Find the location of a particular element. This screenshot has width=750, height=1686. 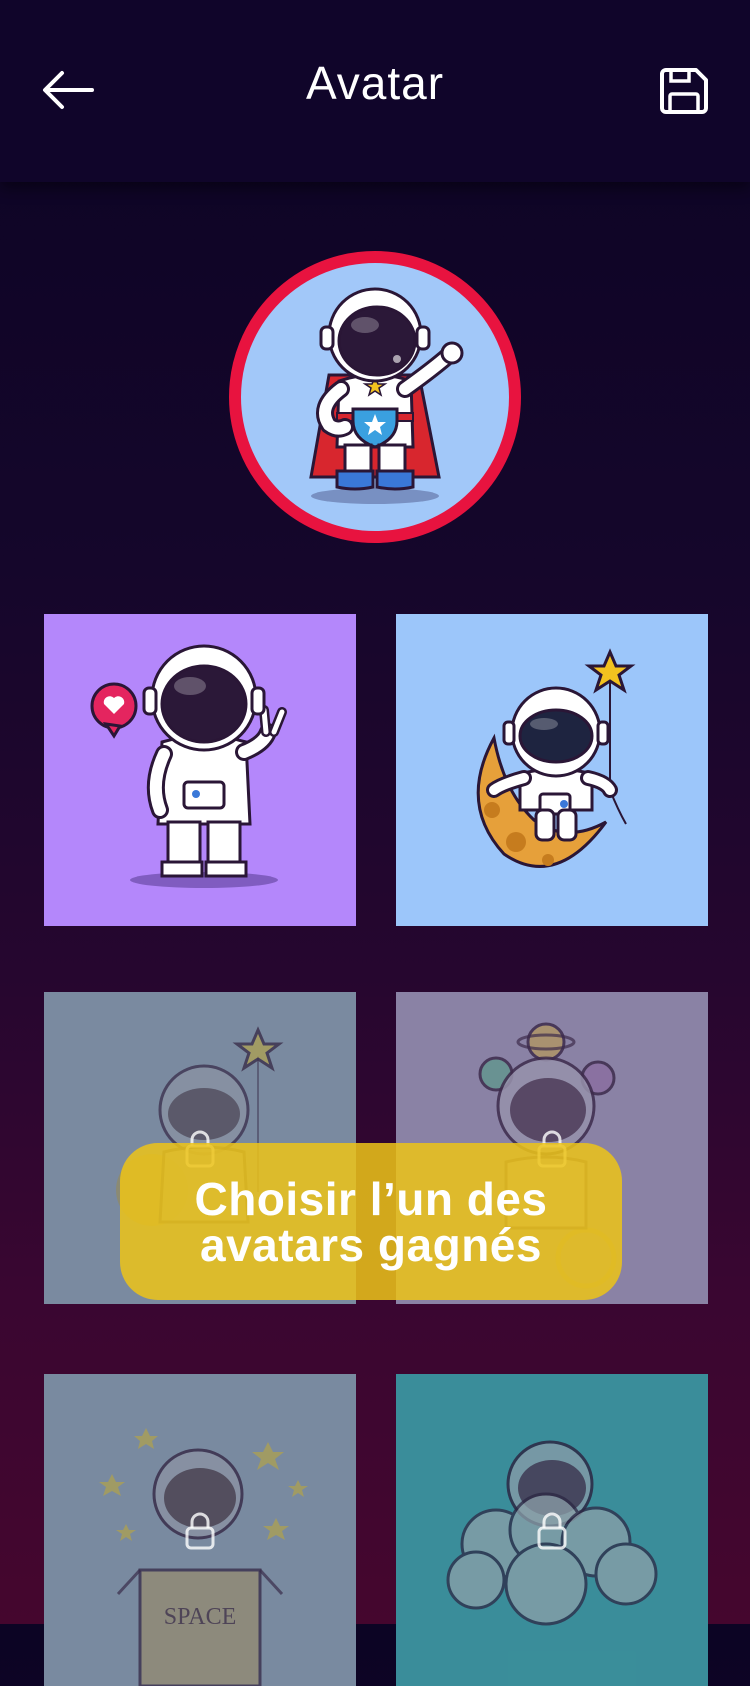

avatar-tile-5: SPACE is located at coordinates (200, 1530).